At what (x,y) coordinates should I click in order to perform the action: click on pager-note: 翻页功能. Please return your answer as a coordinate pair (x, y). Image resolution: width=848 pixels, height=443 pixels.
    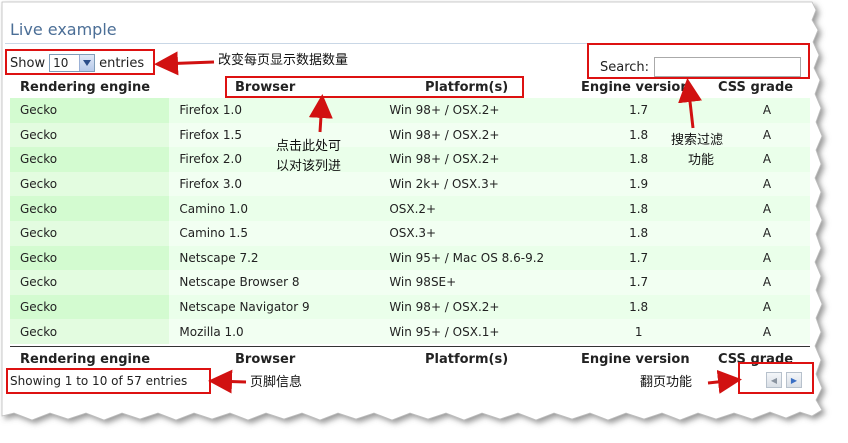
    Looking at the image, I should click on (666, 382).